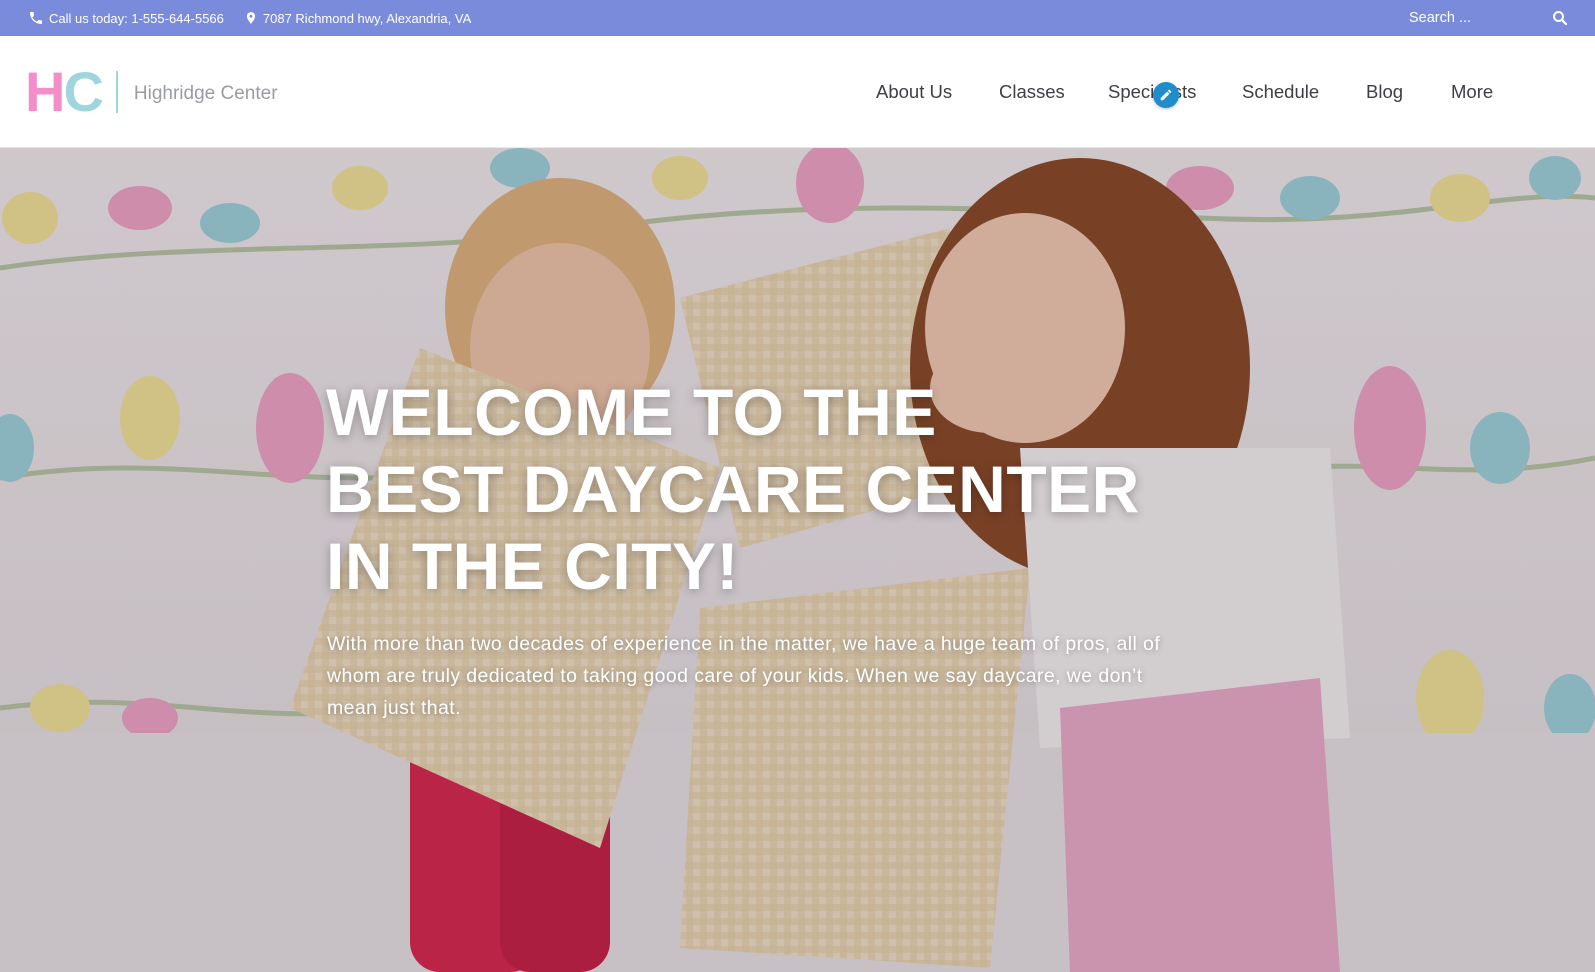  What do you see at coordinates (1280, 92) in the screenshot?
I see `nav-item-schedule: Schedule` at bounding box center [1280, 92].